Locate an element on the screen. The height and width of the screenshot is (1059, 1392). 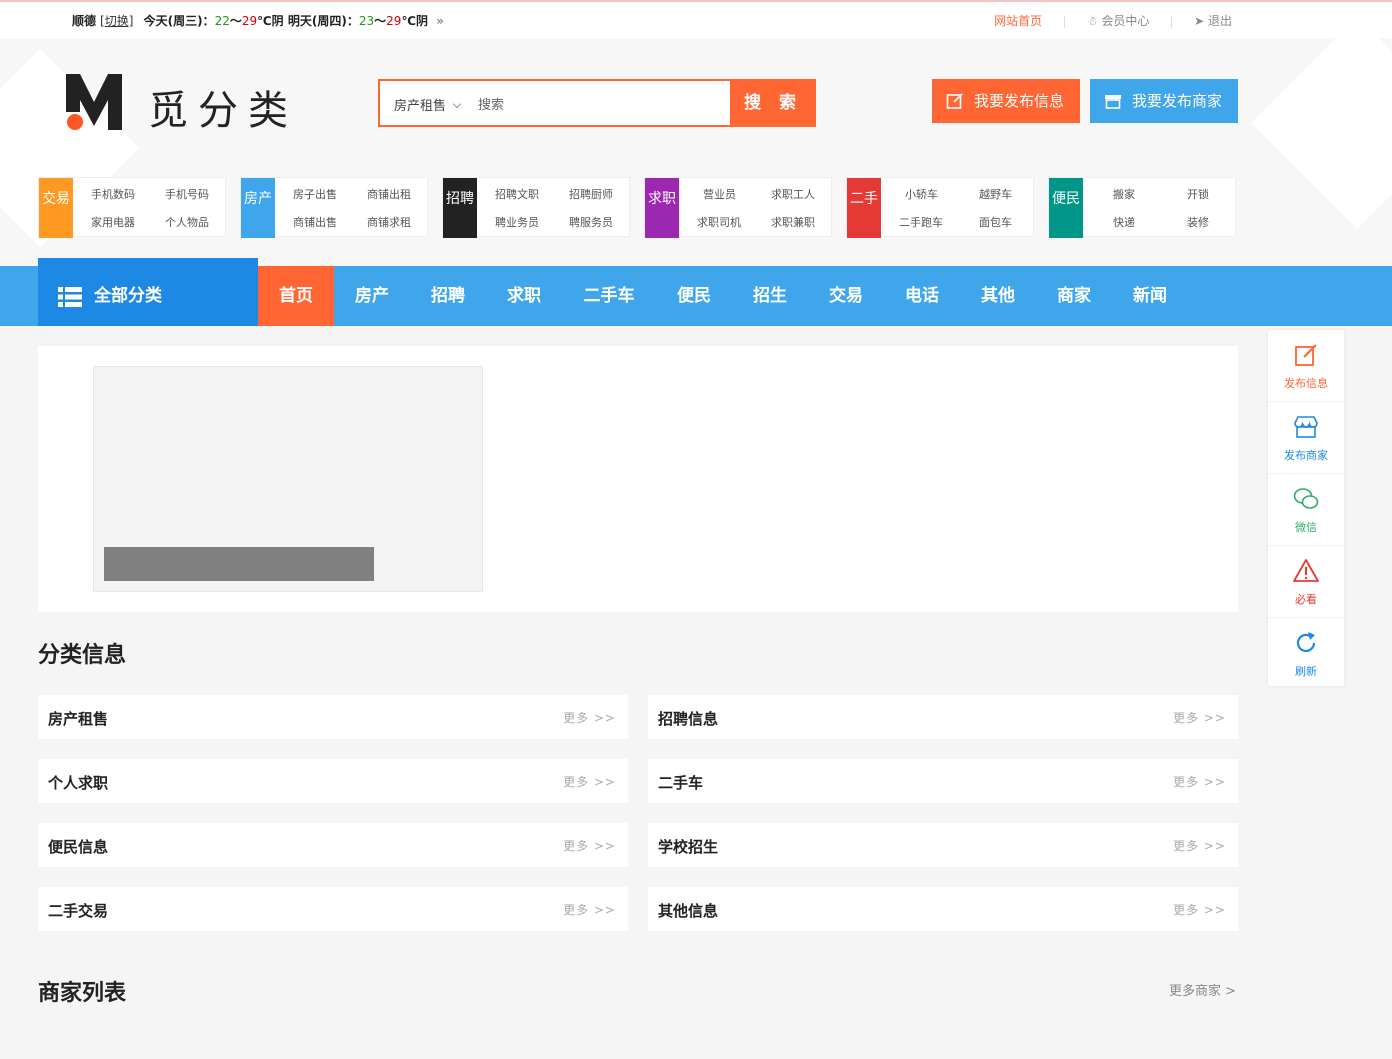
category-tag: 招聘 is located at coordinates (460, 208).